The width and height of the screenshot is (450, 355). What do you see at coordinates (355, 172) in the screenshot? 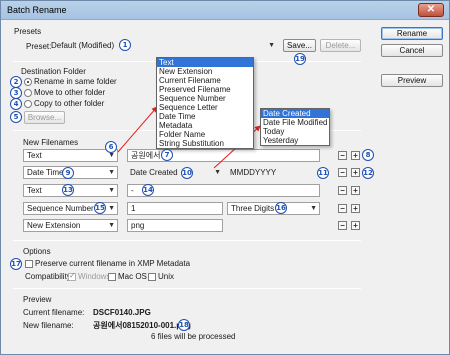
I see `row2-add-button: +` at bounding box center [355, 172].